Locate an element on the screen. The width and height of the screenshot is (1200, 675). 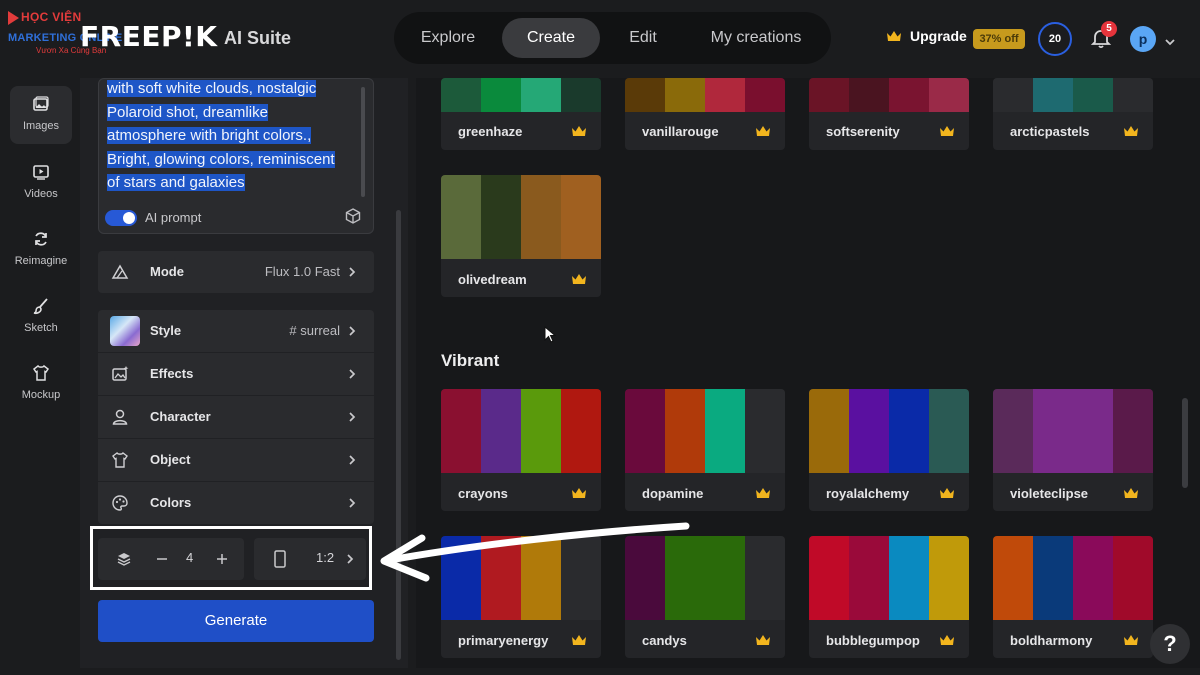
palette-card: softserenity is located at coordinates (889, 114).